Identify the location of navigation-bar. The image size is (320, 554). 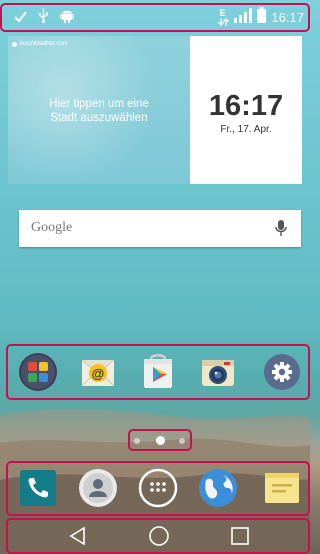
(158, 536).